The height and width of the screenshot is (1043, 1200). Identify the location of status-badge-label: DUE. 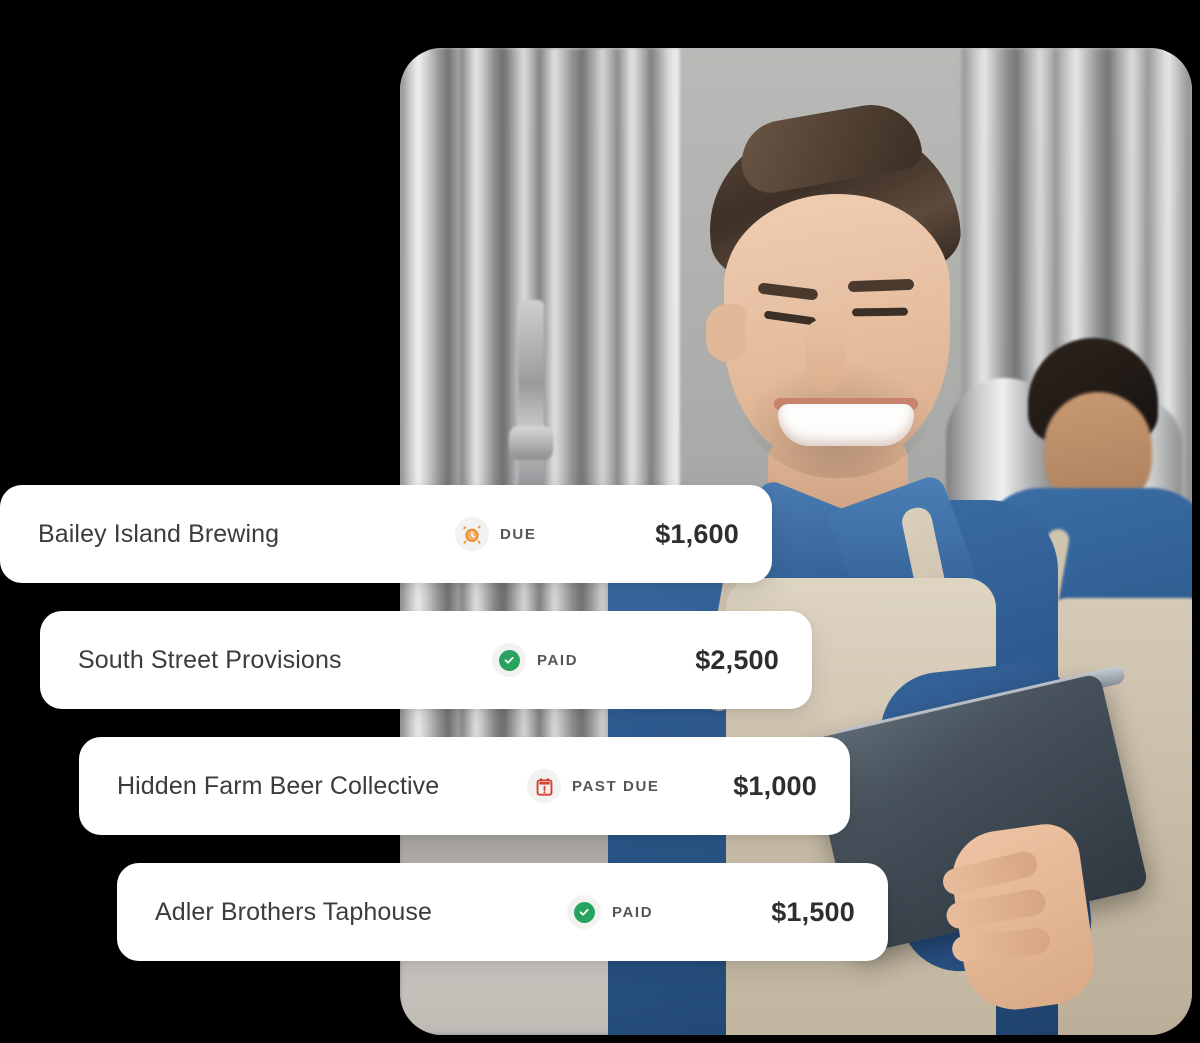
(518, 534).